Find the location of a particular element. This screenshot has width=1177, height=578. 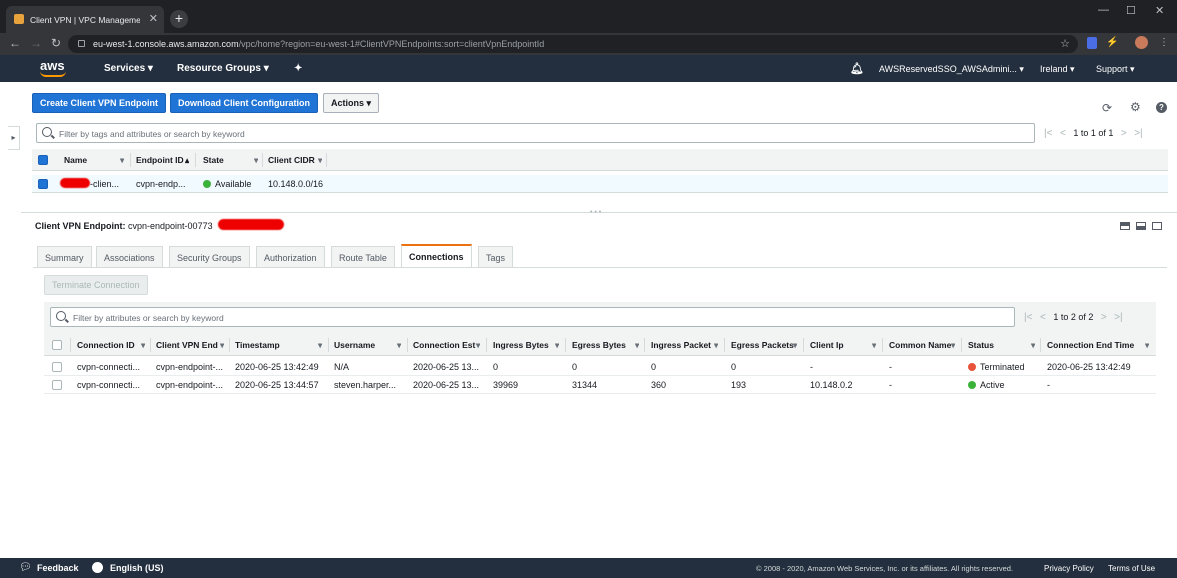

resize-handle-icon: • • • is located at coordinates (595, 212).